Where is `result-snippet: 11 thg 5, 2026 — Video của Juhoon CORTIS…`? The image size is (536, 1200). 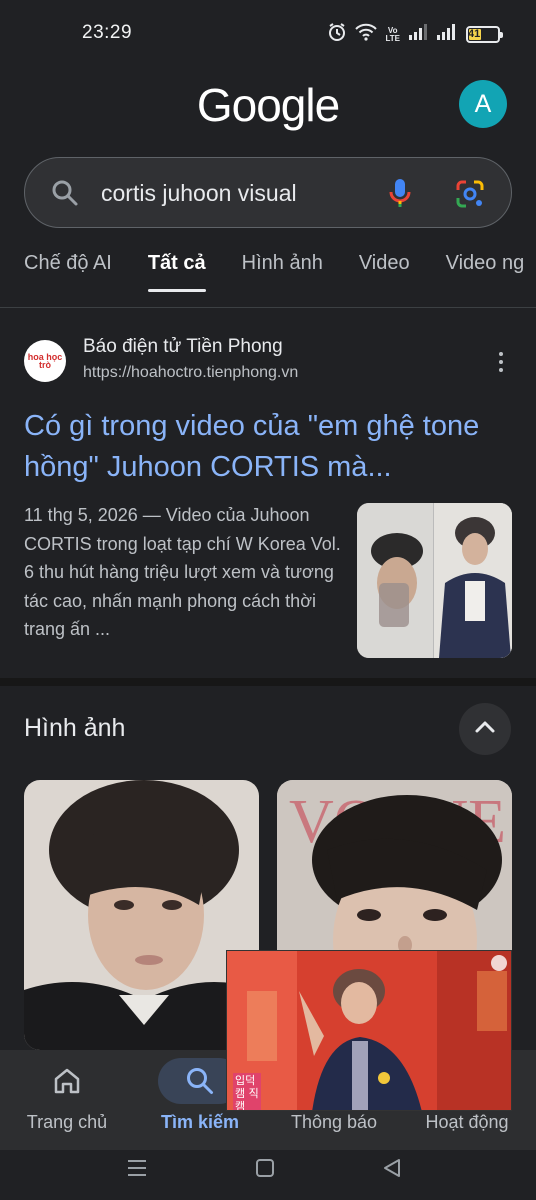 result-snippet: 11 thg 5, 2026 — Video của Juhoon CORTIS… is located at coordinates (182, 572).